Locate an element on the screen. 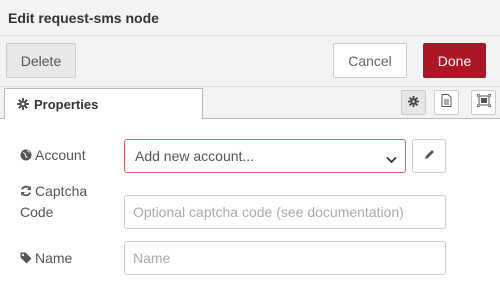 The height and width of the screenshot is (287, 500). globe-icon is located at coordinates (26, 156).